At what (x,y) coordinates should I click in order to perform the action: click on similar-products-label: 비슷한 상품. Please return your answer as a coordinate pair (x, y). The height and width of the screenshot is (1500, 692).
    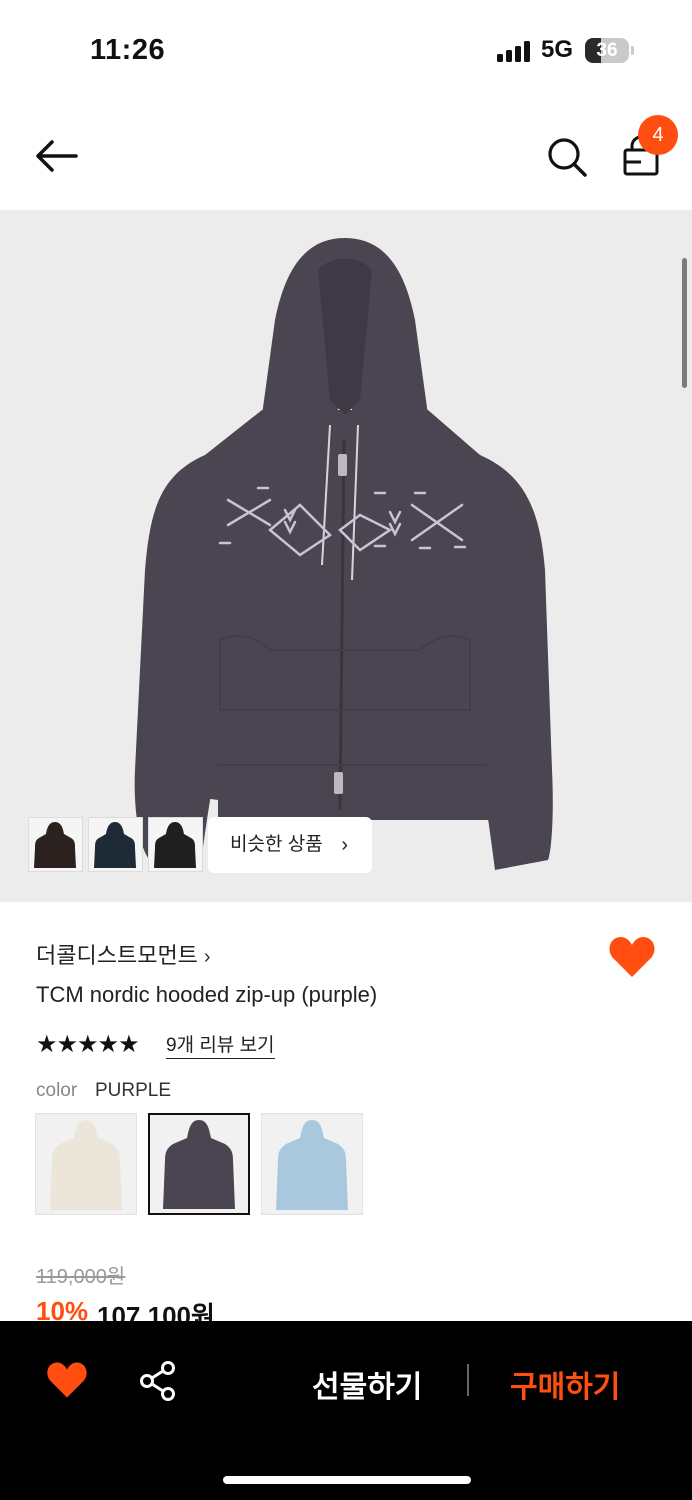
    Looking at the image, I should click on (276, 844).